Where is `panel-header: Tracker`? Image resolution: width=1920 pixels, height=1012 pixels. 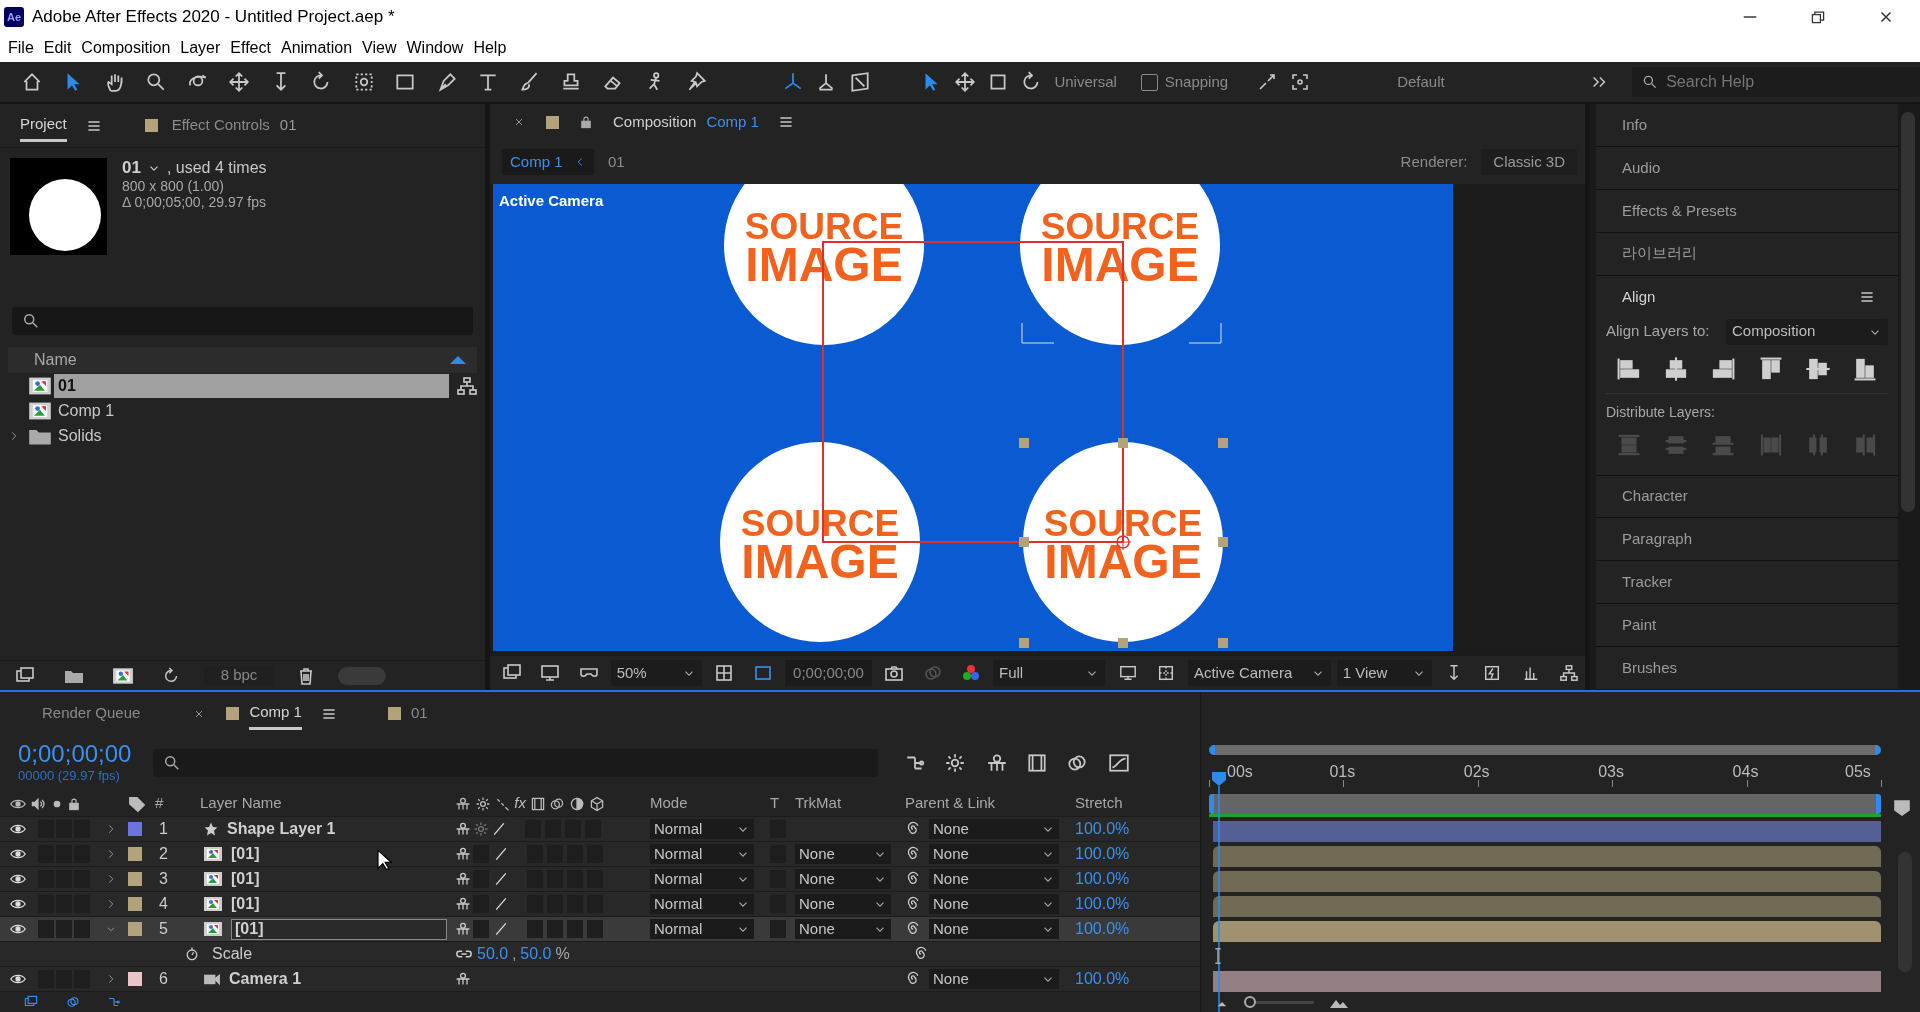 panel-header: Tracker is located at coordinates (1747, 583).